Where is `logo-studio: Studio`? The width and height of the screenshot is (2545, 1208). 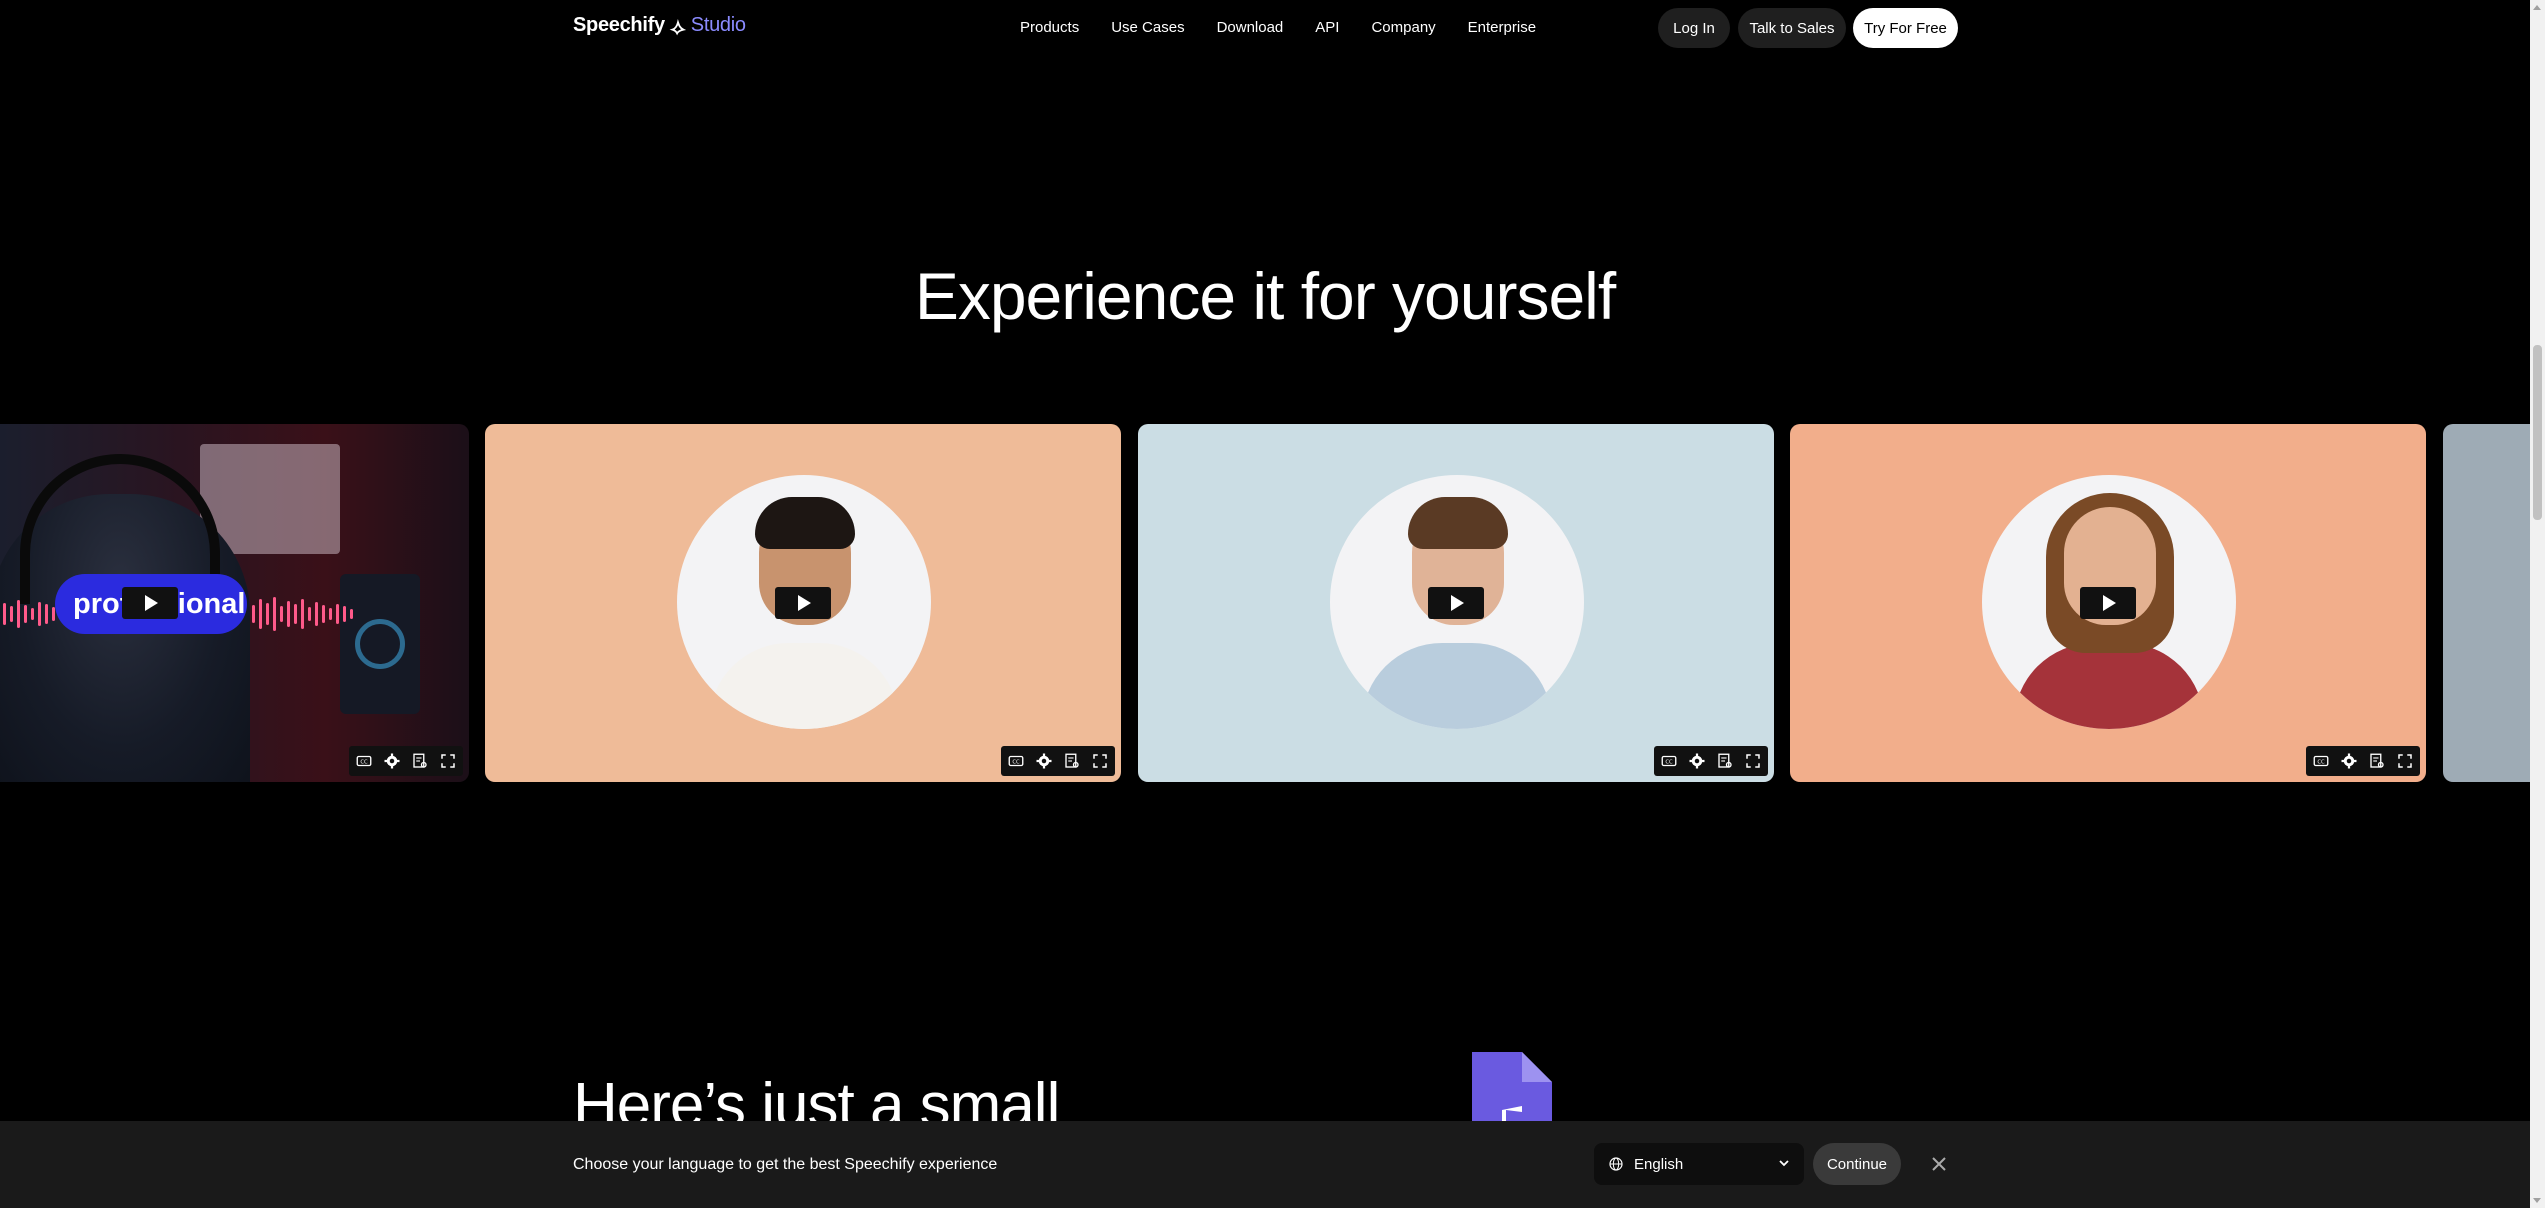
logo-studio: Studio is located at coordinates (718, 25).